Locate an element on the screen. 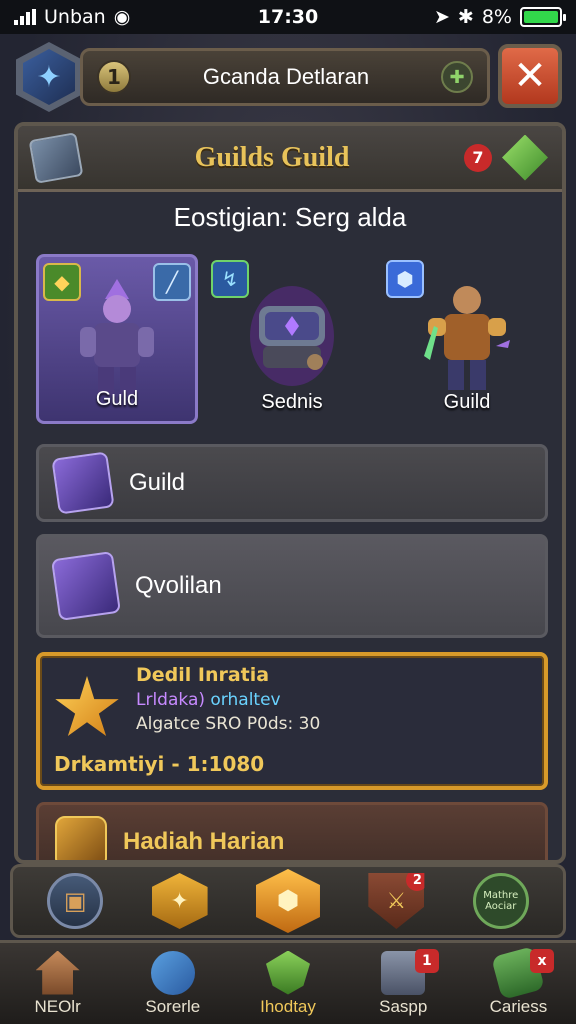 The width and height of the screenshot is (576, 1024). sword-shield-icon: ⚔ is located at coordinates (396, 901).